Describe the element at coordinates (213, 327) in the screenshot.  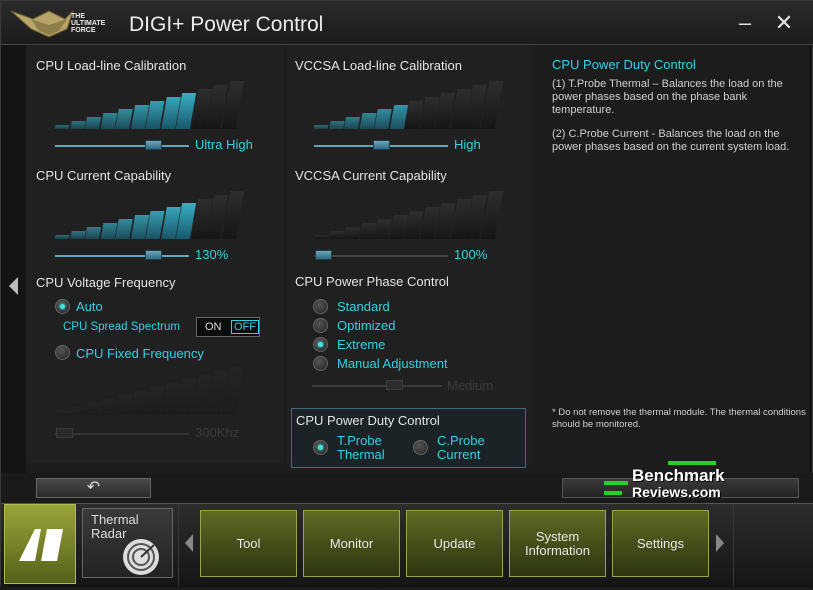
I see `toggle-on-text: ON` at that location.